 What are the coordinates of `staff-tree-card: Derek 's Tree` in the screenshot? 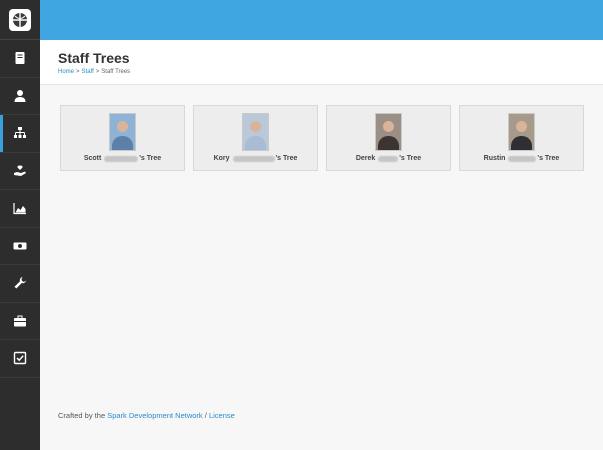 It's located at (388, 138).